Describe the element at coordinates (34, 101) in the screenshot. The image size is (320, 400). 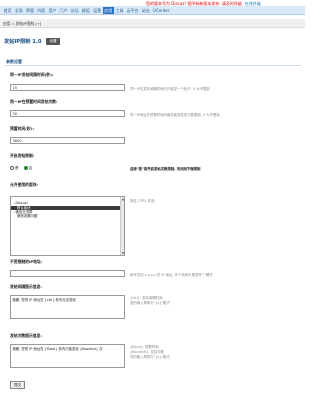
I see `post-count-label: 同一IP在预置时间发帖次数:` at that location.